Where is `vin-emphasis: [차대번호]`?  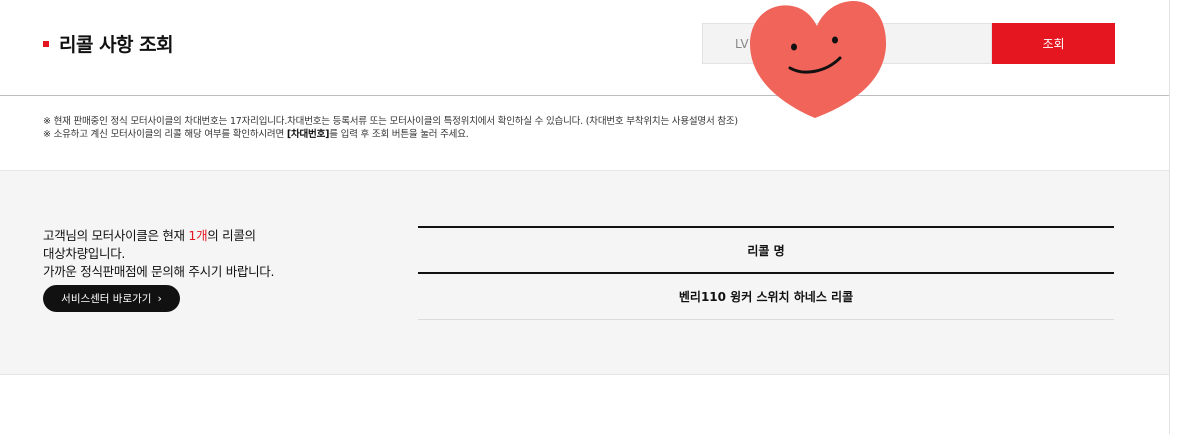 vin-emphasis: [차대번호] is located at coordinates (308, 134).